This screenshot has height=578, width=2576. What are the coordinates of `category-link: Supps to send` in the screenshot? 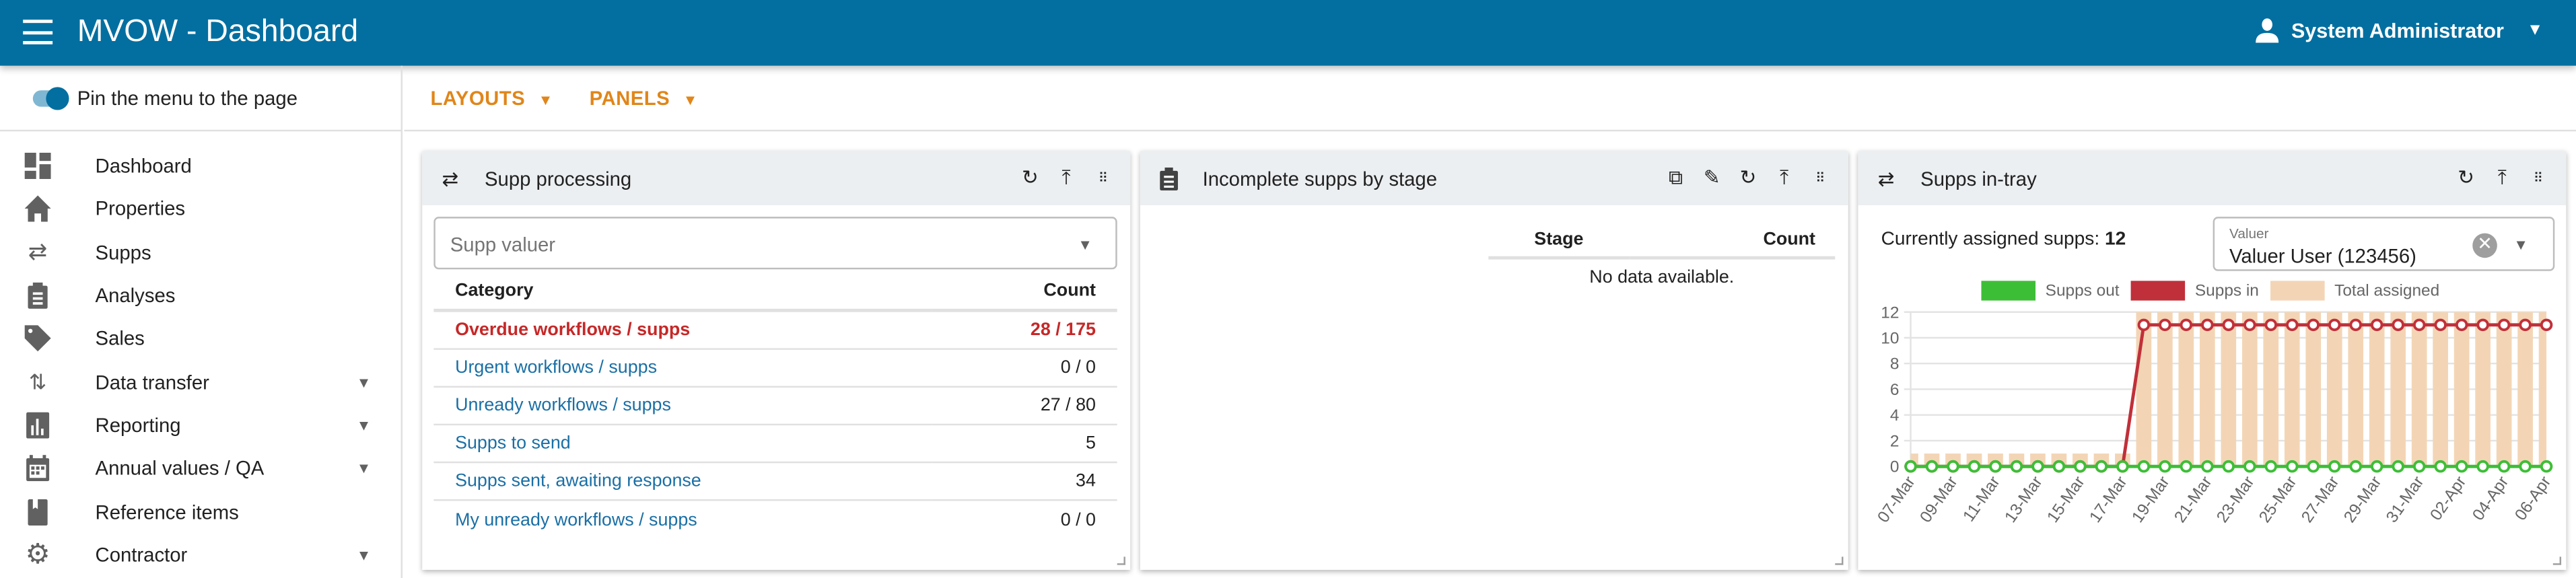 It's located at (682, 444).